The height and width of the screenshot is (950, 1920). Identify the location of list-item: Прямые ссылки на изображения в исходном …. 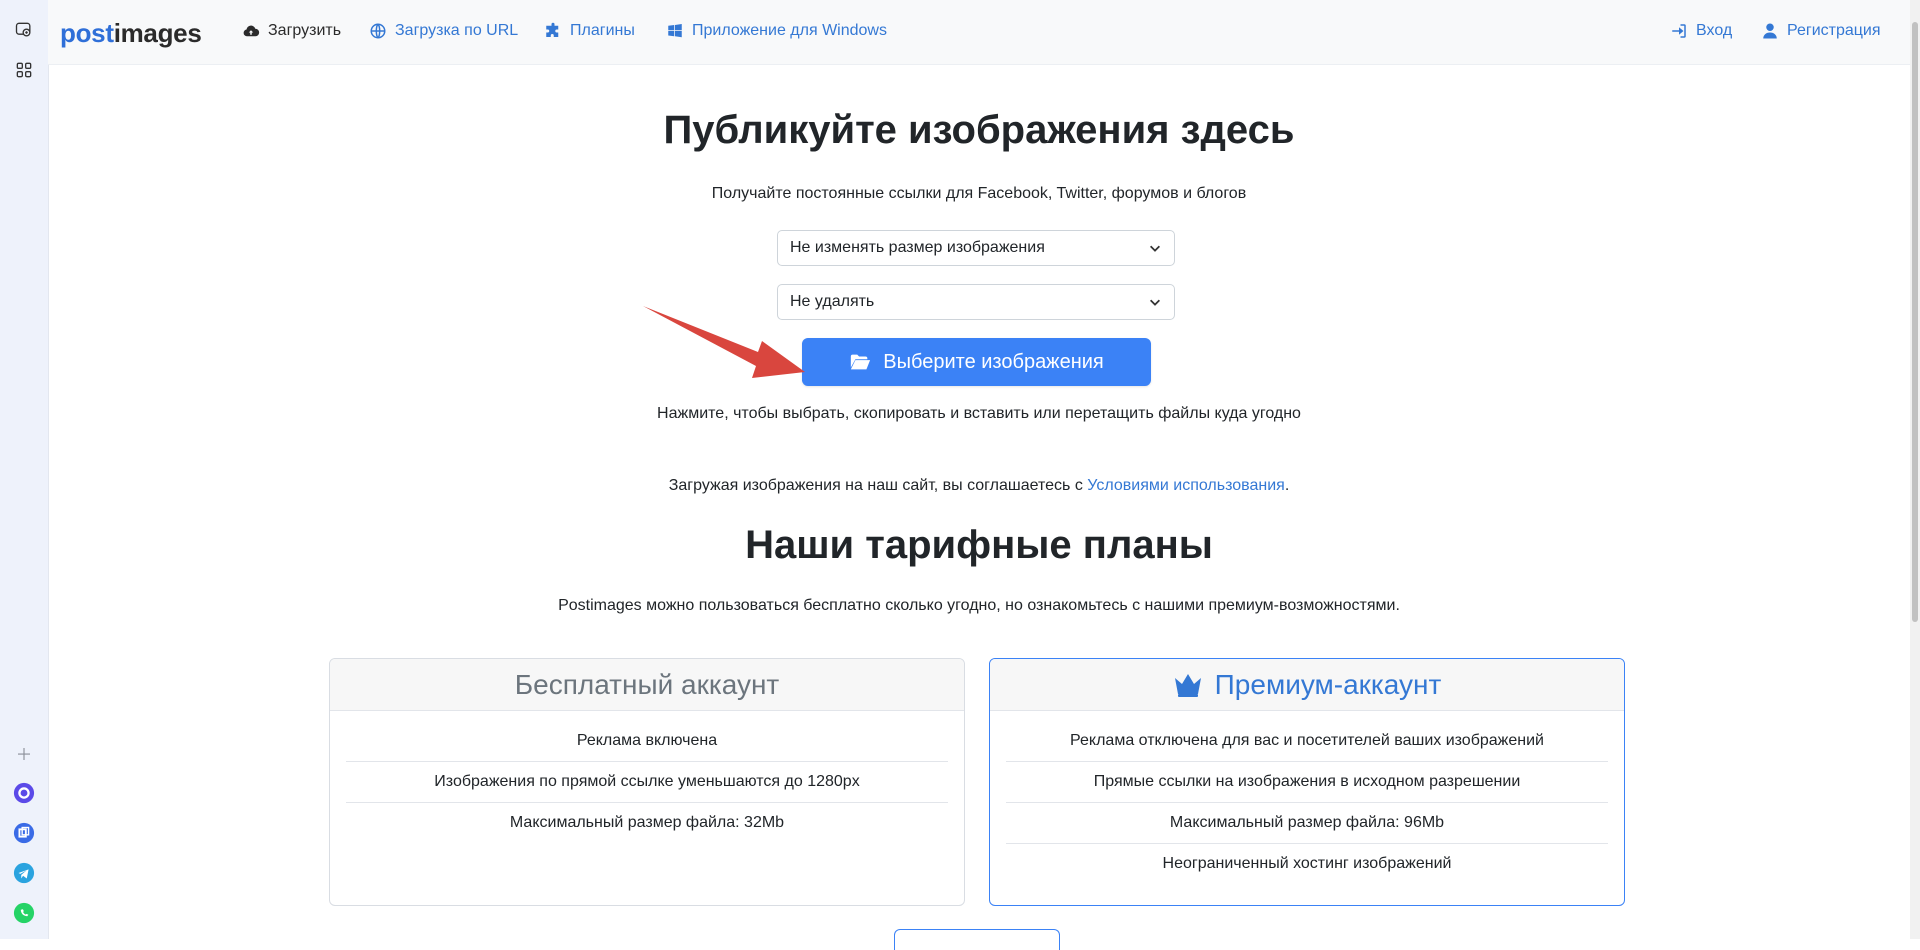
(1307, 782).